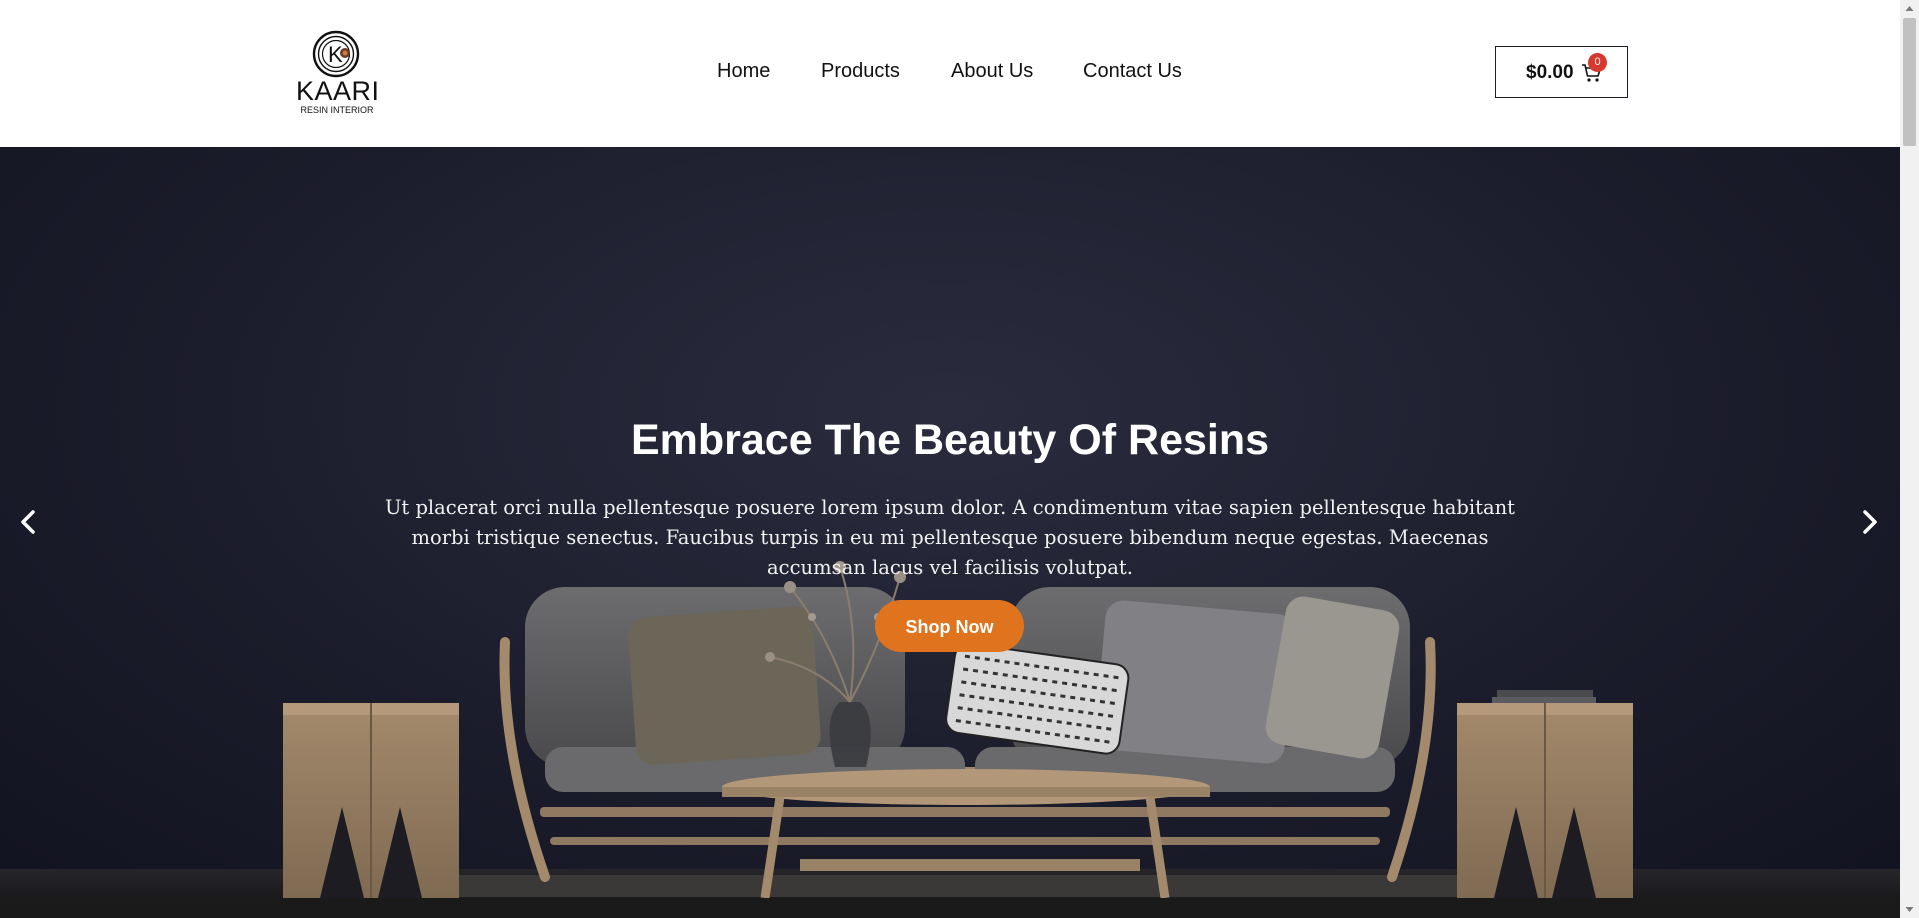  Describe the element at coordinates (1909, 8) in the screenshot. I see `scroll-up-arrow-icon` at that location.